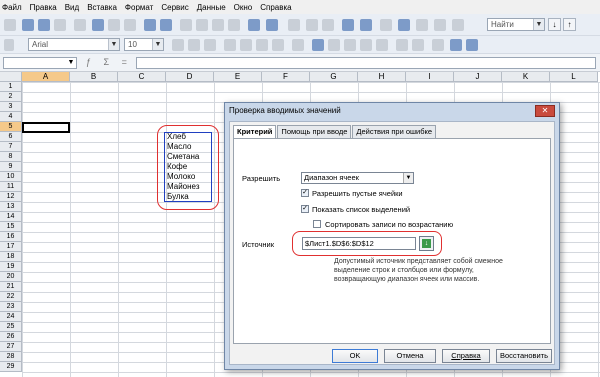 The image size is (600, 377). Describe the element at coordinates (466, 356) in the screenshot. I see `help-button: Справка` at that location.